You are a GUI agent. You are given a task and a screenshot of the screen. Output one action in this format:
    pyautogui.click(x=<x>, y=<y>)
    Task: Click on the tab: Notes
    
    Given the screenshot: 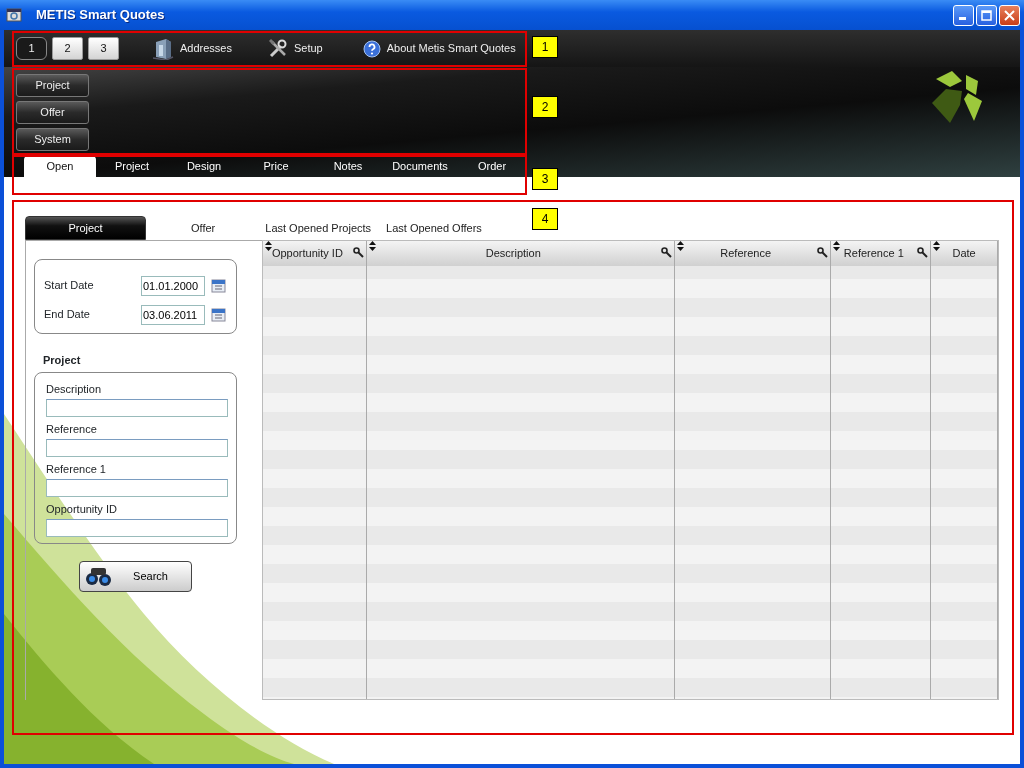 What is the action you would take?
    pyautogui.click(x=348, y=166)
    